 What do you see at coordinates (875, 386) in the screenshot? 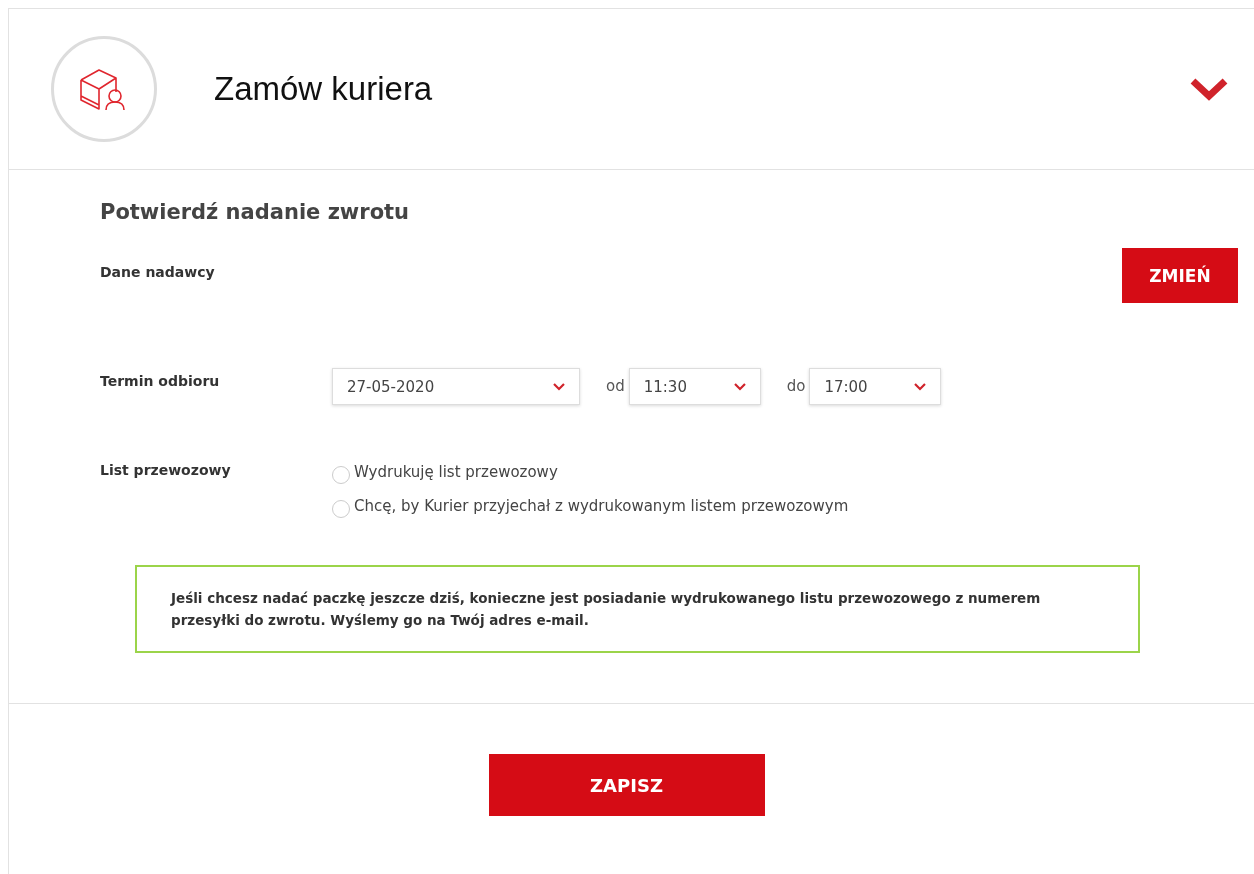
I see `dropdown: 17:00` at bounding box center [875, 386].